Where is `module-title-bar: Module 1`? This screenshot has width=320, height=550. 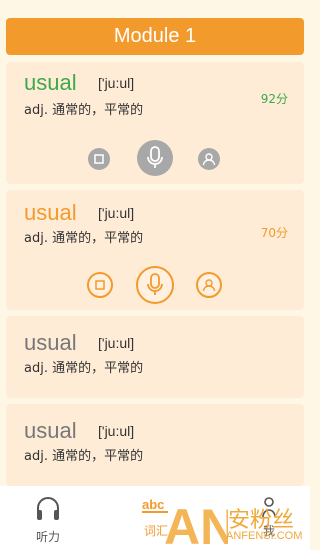 module-title-bar: Module 1 is located at coordinates (155, 36).